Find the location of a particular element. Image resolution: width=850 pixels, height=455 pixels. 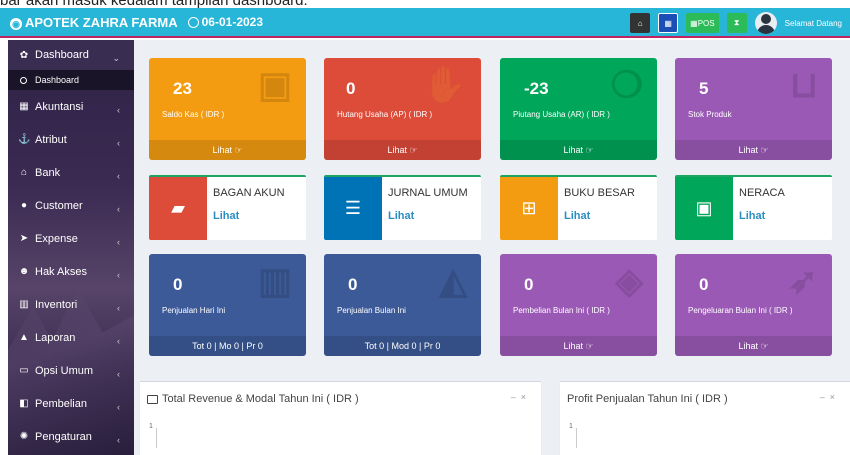

sidebar-item-expense: ➤ Expense ‹ is located at coordinates (71, 238).